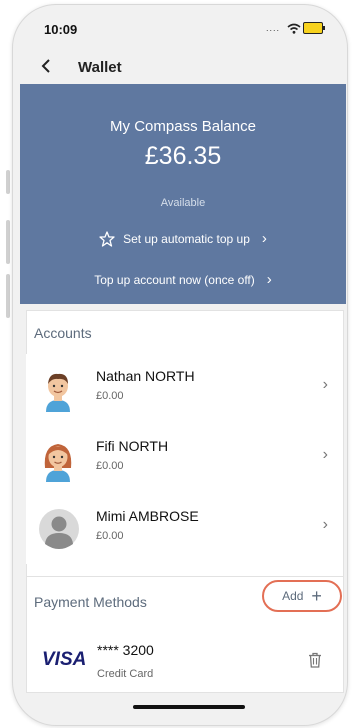 Image resolution: width=352 pixels, height=728 pixels. Describe the element at coordinates (183, 203) in the screenshot. I see `balance-availability: Available` at that location.